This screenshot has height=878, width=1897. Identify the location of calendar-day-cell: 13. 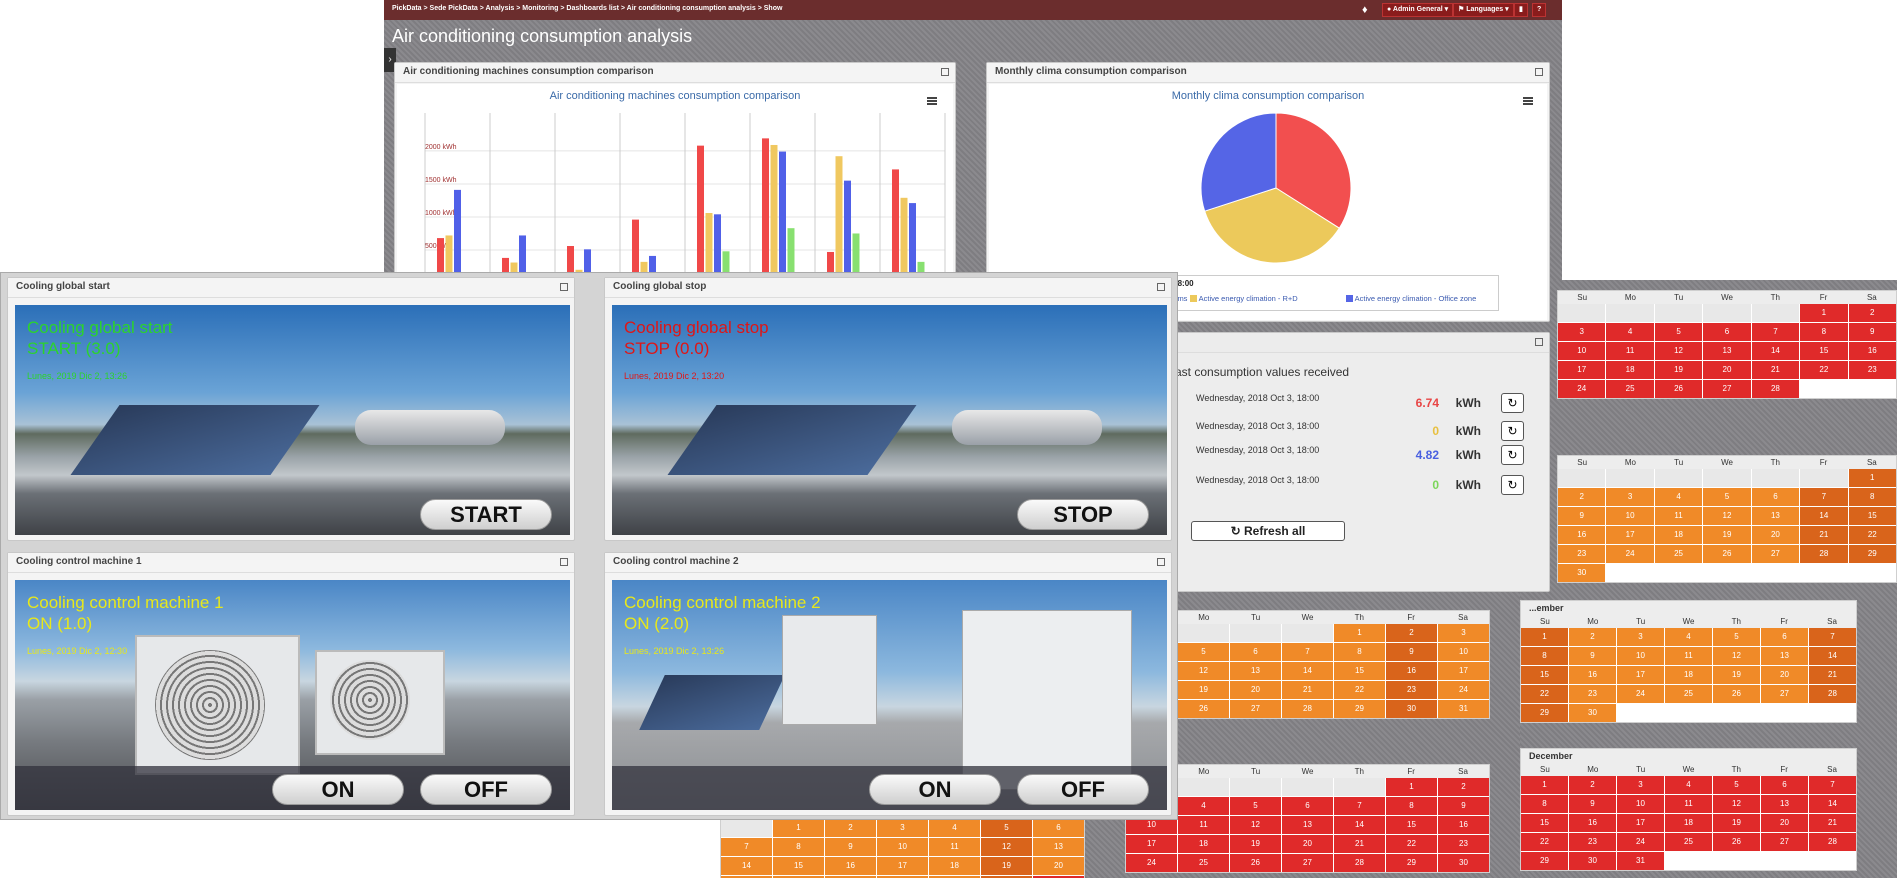
(1784, 656).